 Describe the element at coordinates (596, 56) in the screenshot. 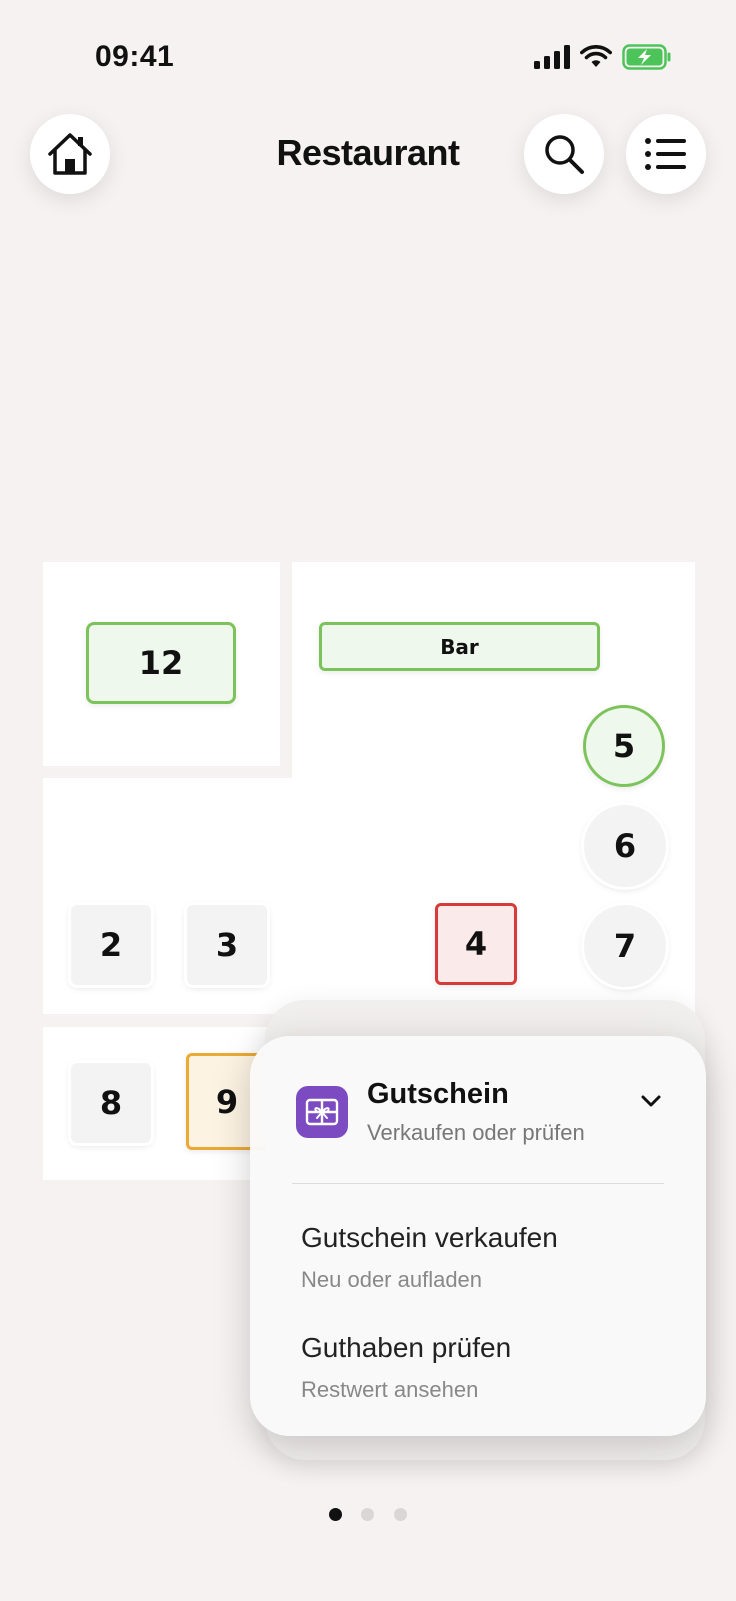

I see `wifi-icon` at that location.